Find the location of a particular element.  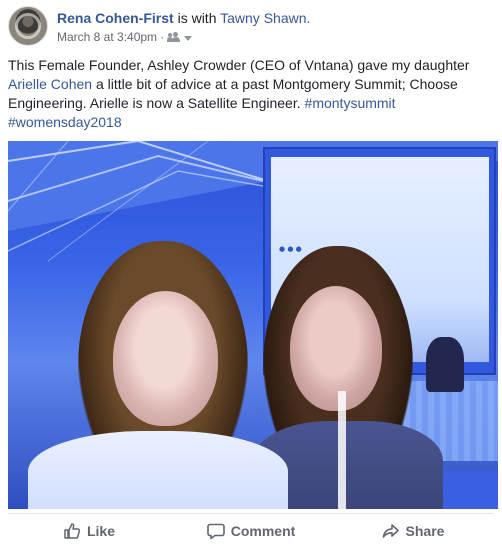

hashtag-montysummit: #montysummit is located at coordinates (350, 103).